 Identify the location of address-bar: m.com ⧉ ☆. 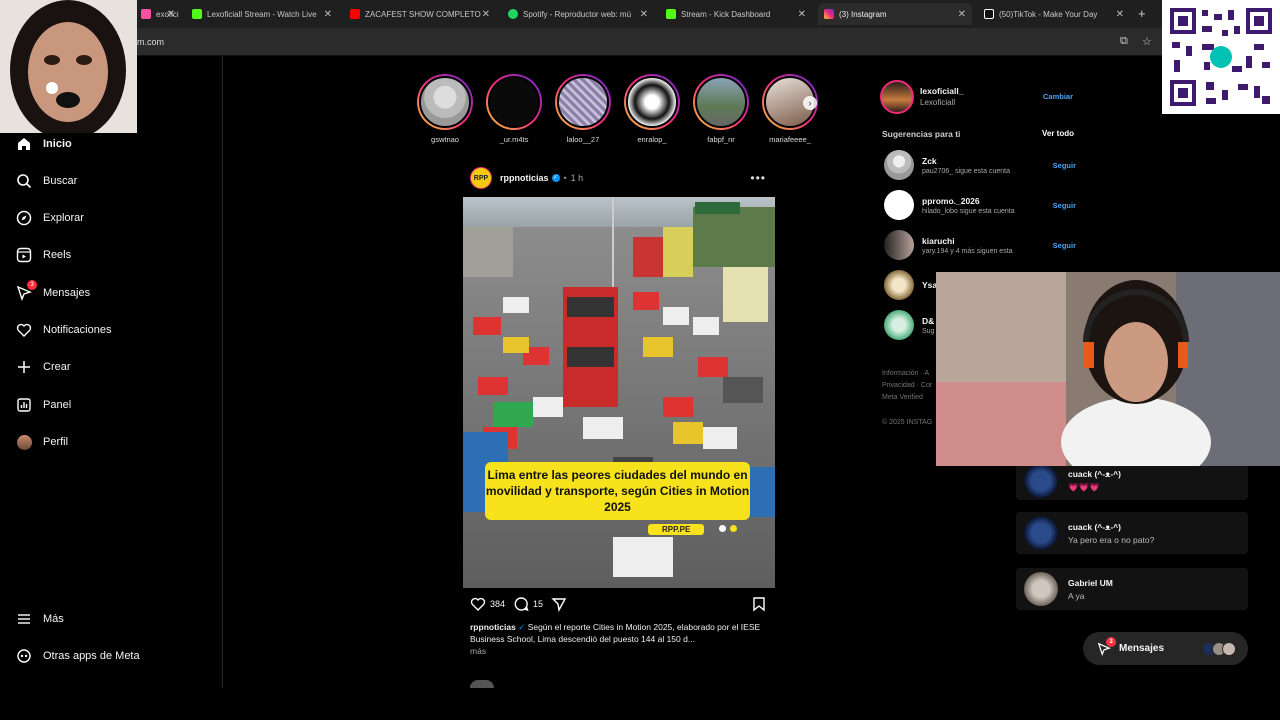
(640, 42).